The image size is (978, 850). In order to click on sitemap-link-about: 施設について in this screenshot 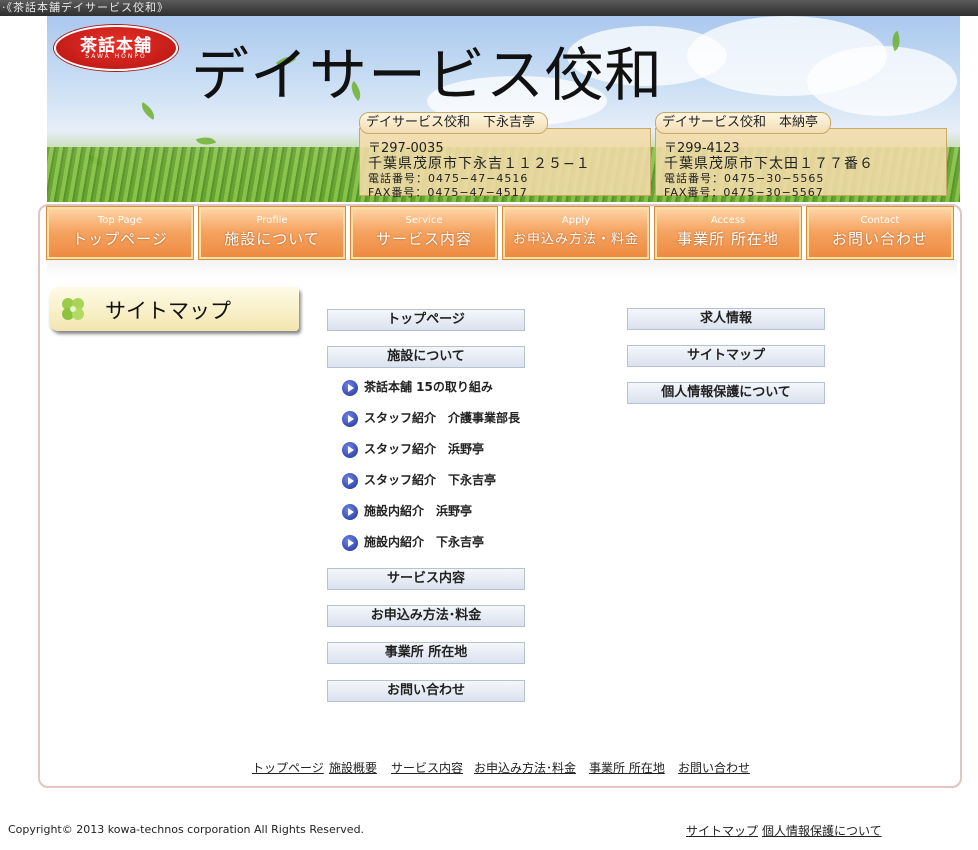, I will do `click(426, 357)`.